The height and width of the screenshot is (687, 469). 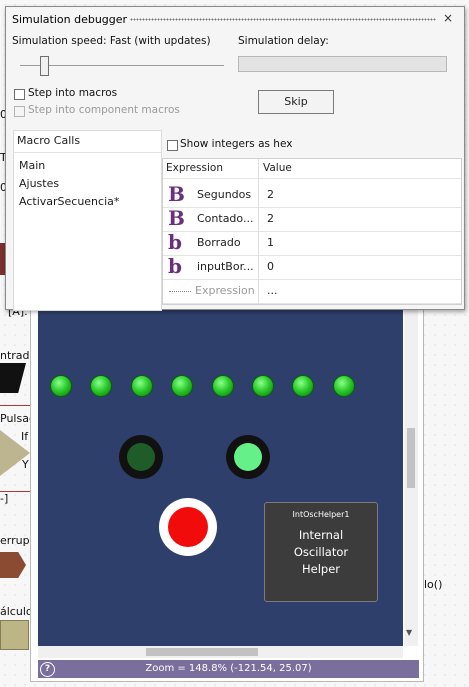 What do you see at coordinates (270, 266) in the screenshot?
I see `expression-value: 0` at bounding box center [270, 266].